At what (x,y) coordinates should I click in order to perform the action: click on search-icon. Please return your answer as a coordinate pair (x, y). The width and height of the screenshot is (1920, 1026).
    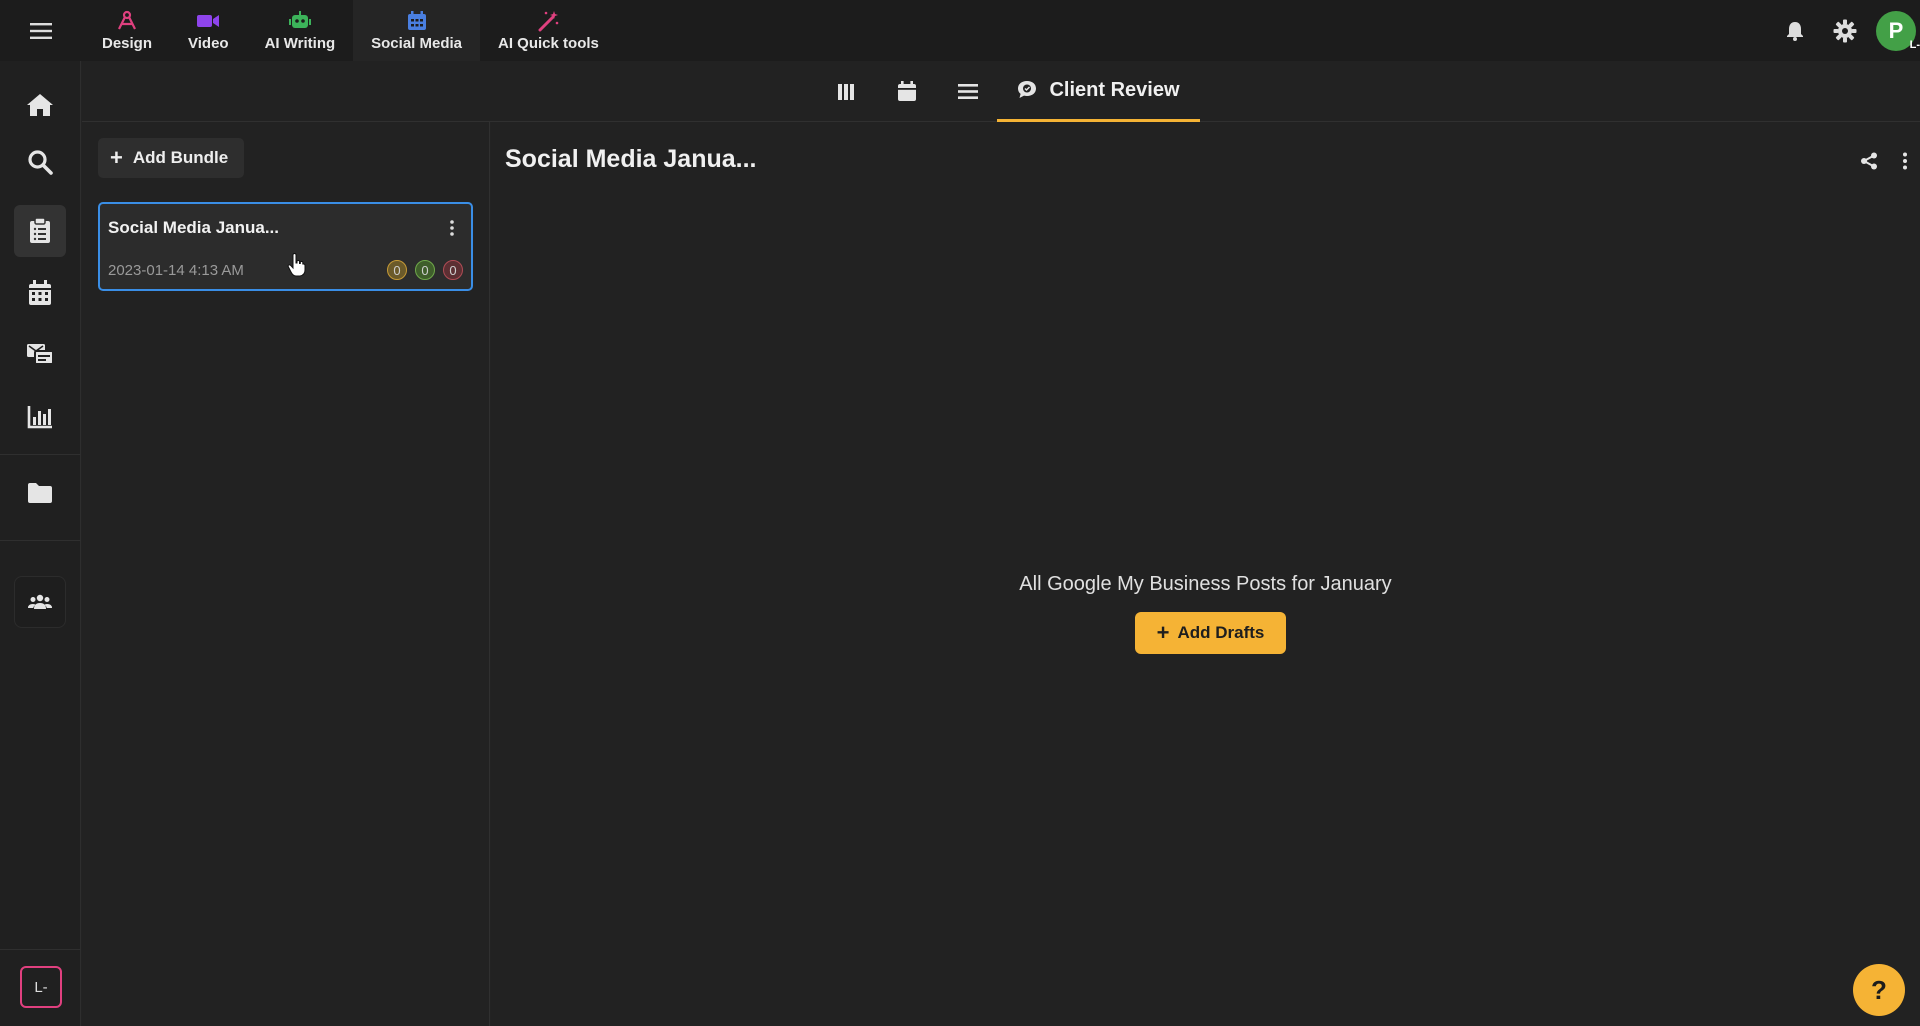
    Looking at the image, I should click on (40, 162).